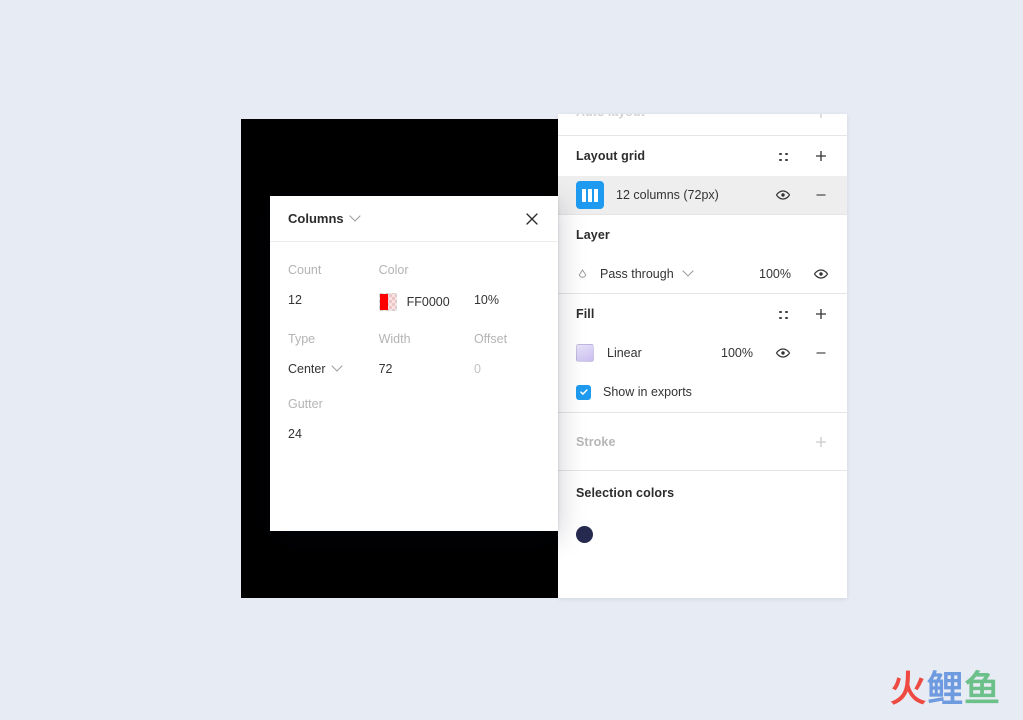  Describe the element at coordinates (316, 218) in the screenshot. I see `columns-popover-title: Columns` at that location.